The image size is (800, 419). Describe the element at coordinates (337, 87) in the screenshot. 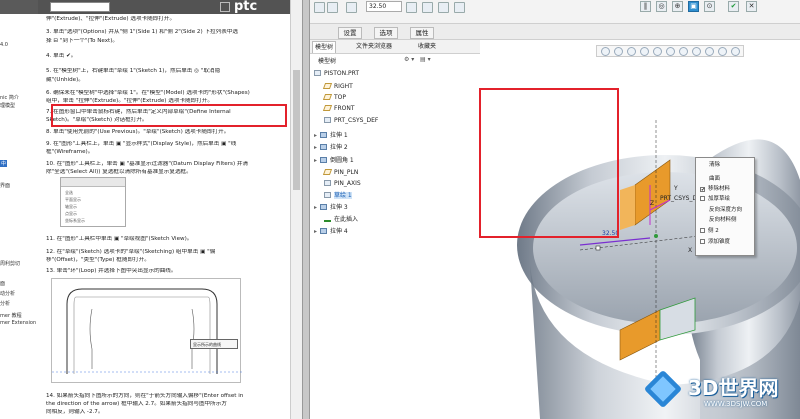

I see `tree-item: RIGHT` at that location.